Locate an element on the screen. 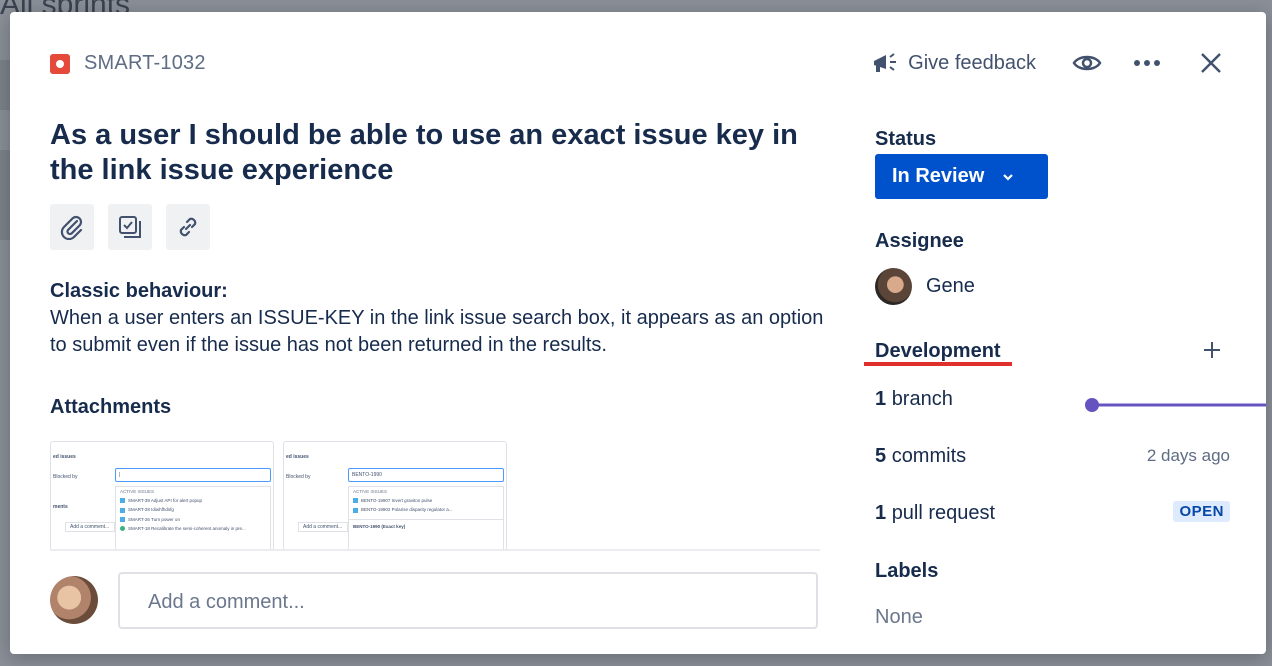 This screenshot has height=666, width=1272. paperclip-icon is located at coordinates (71, 227).